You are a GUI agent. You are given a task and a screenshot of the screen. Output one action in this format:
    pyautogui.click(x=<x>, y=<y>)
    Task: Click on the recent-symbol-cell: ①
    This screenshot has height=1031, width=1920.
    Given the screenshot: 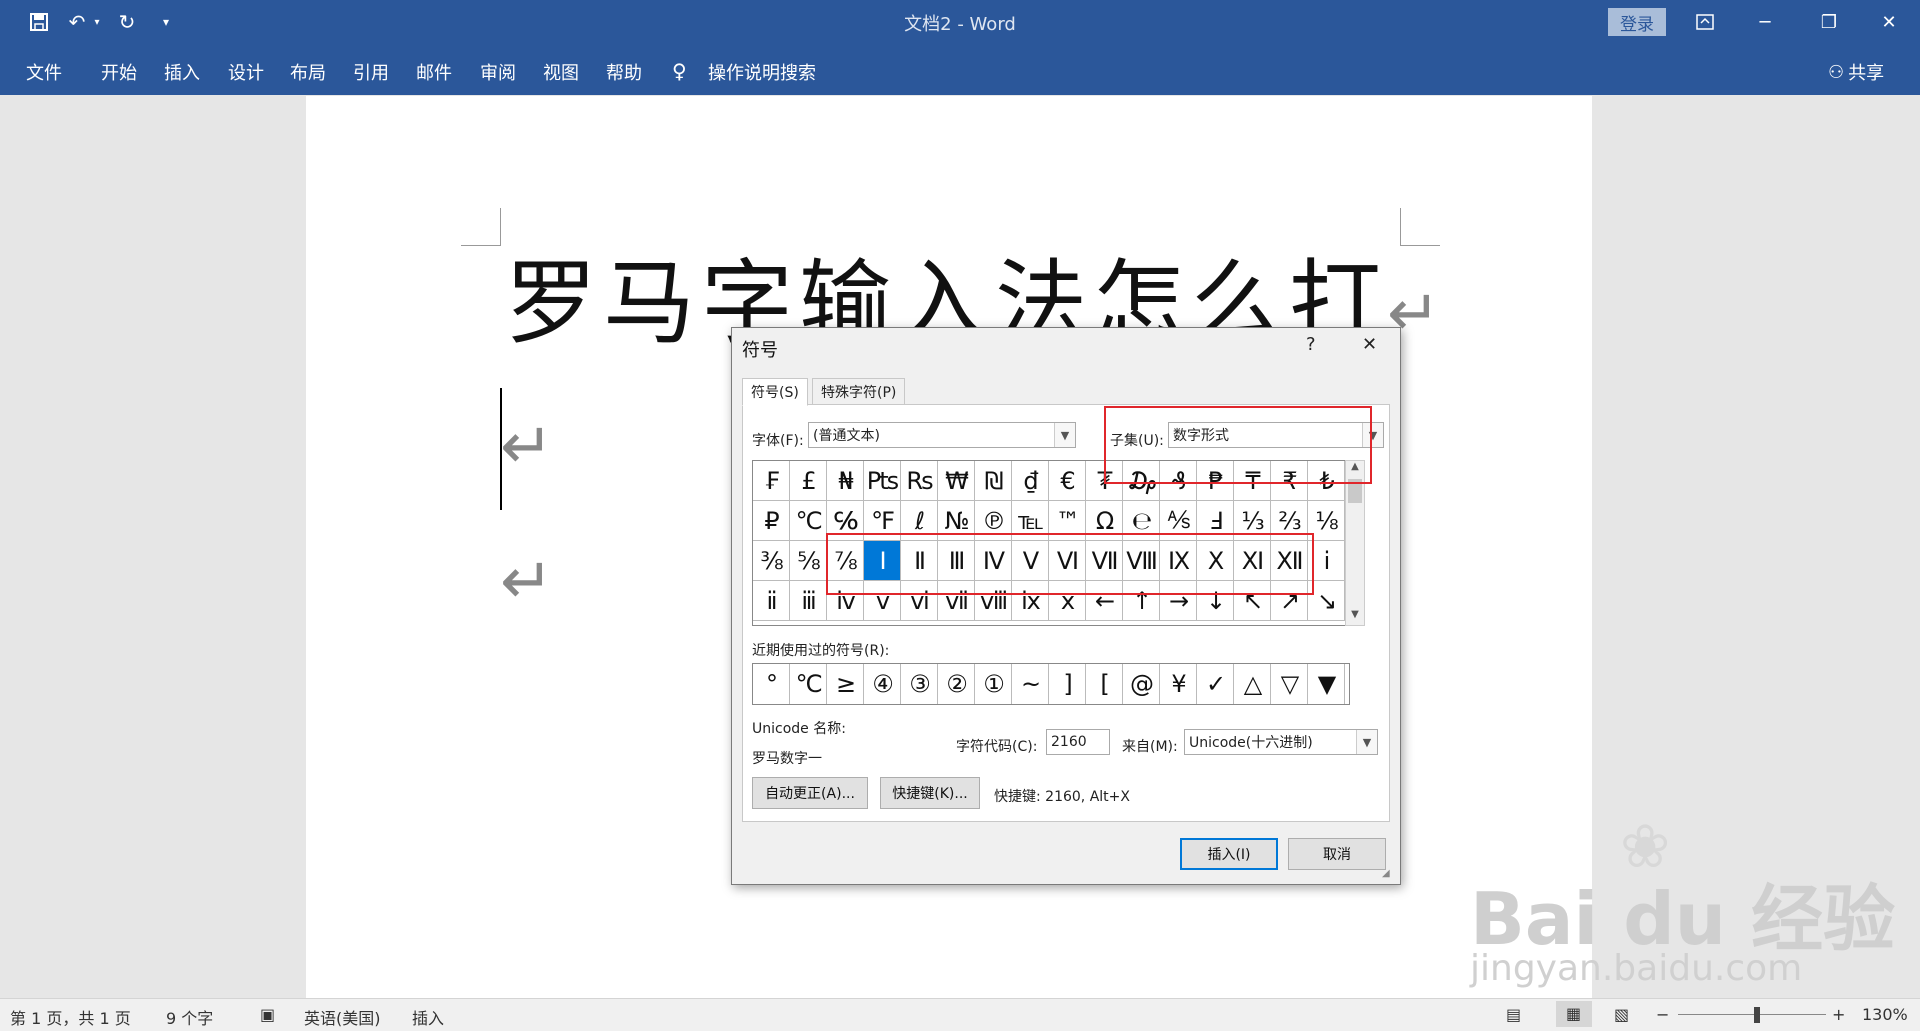 What is the action you would take?
    pyautogui.click(x=993, y=684)
    